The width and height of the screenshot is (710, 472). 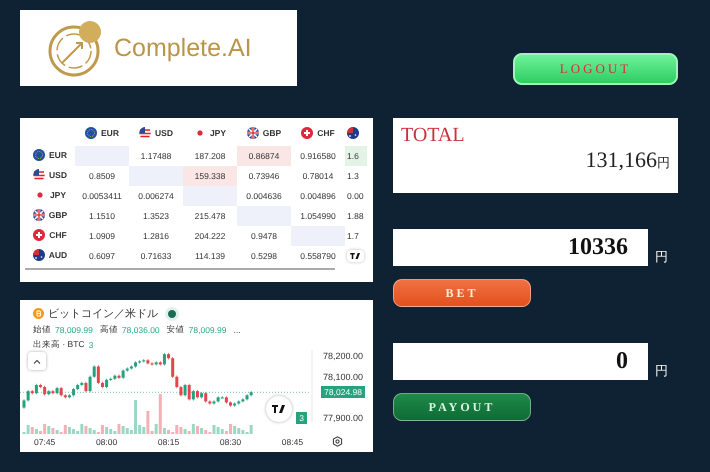 I want to click on status-dot, so click(x=172, y=314).